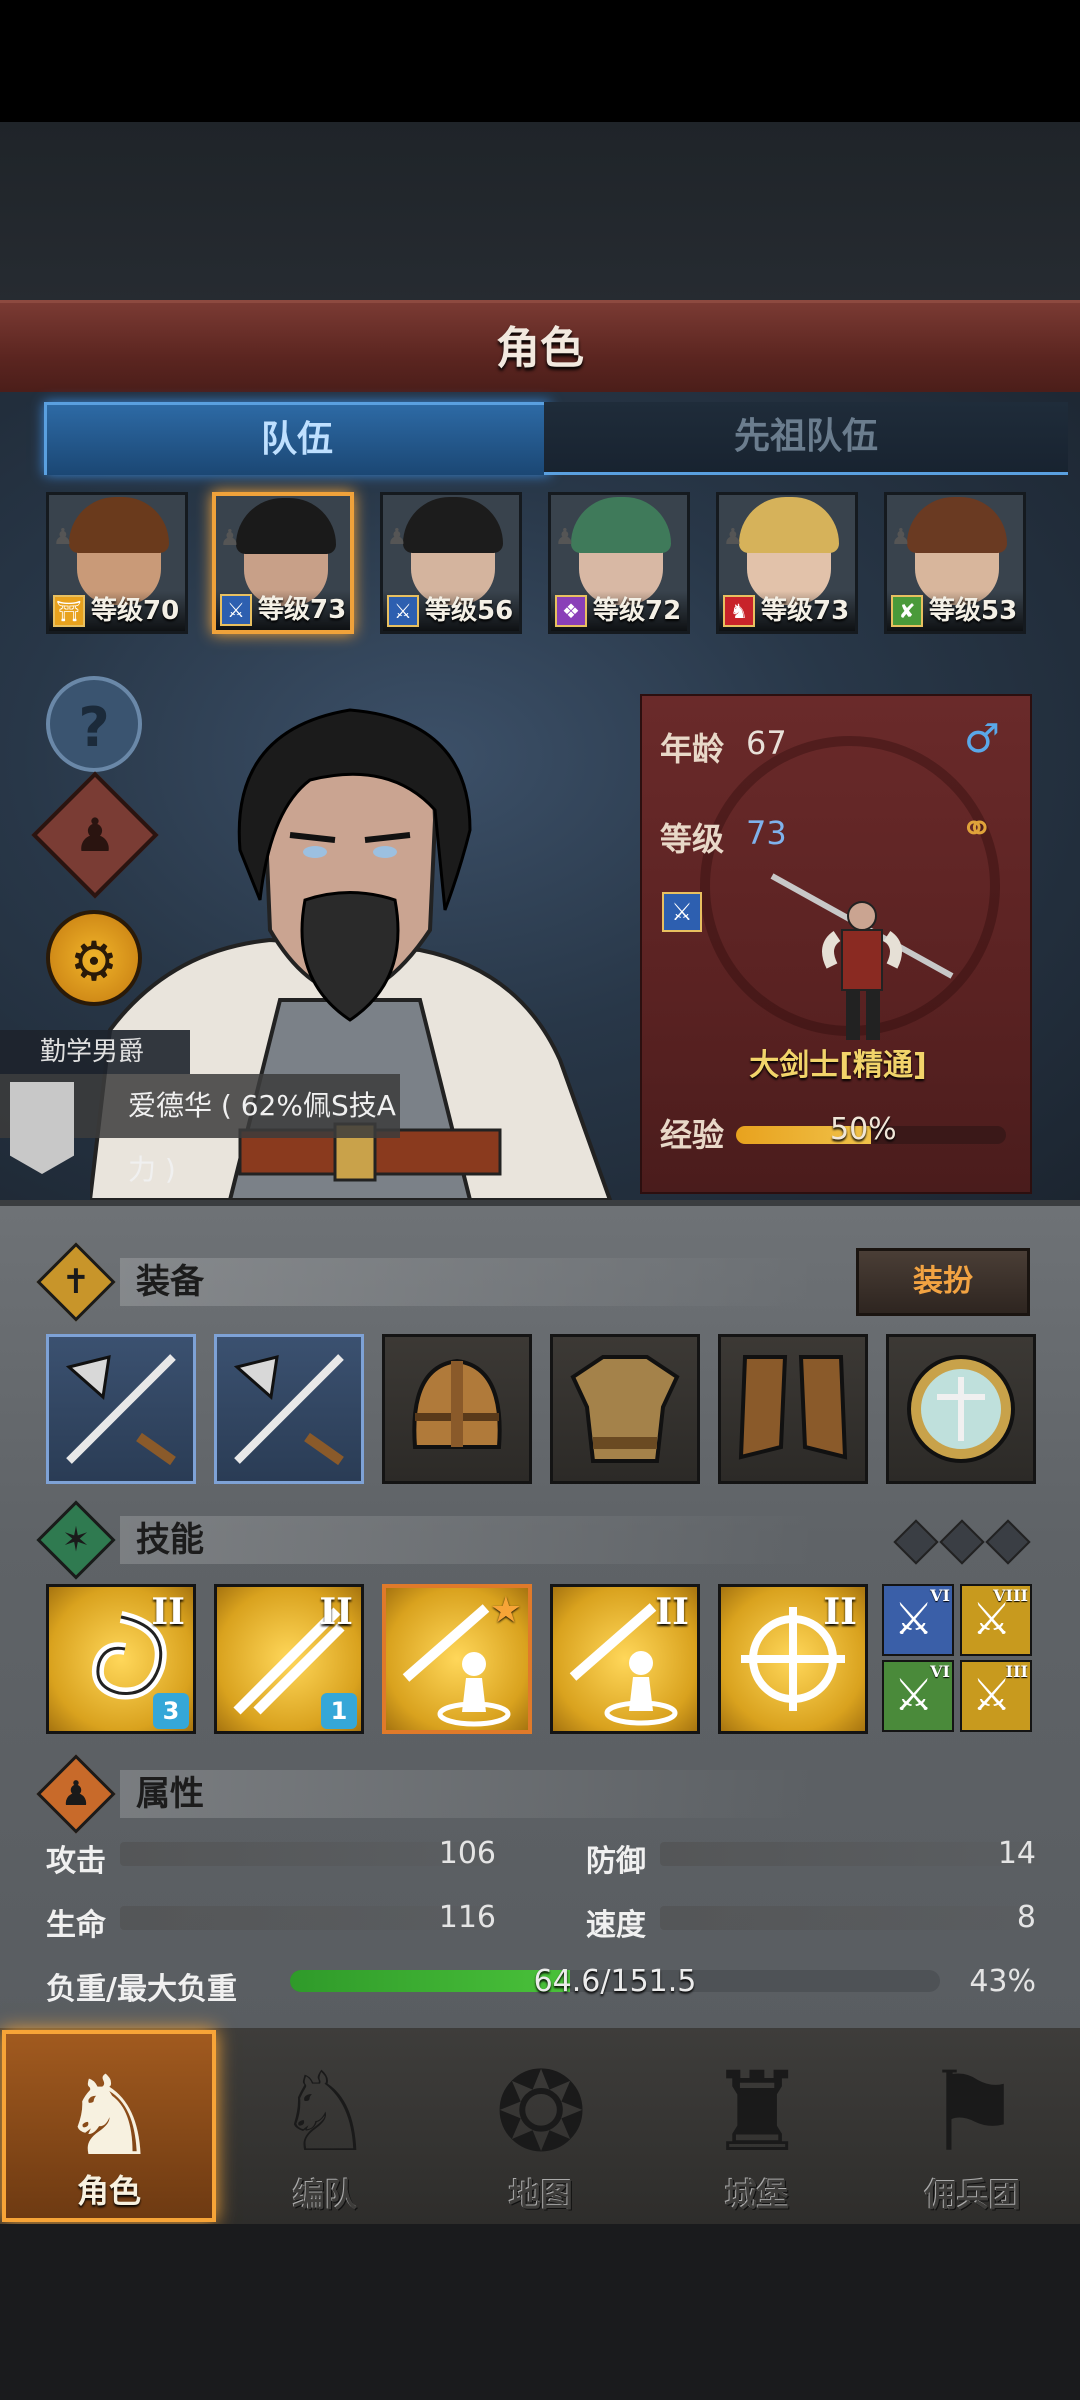 The height and width of the screenshot is (2400, 1080). Describe the element at coordinates (457, 1659) in the screenshot. I see `skill-slot: ★` at that location.